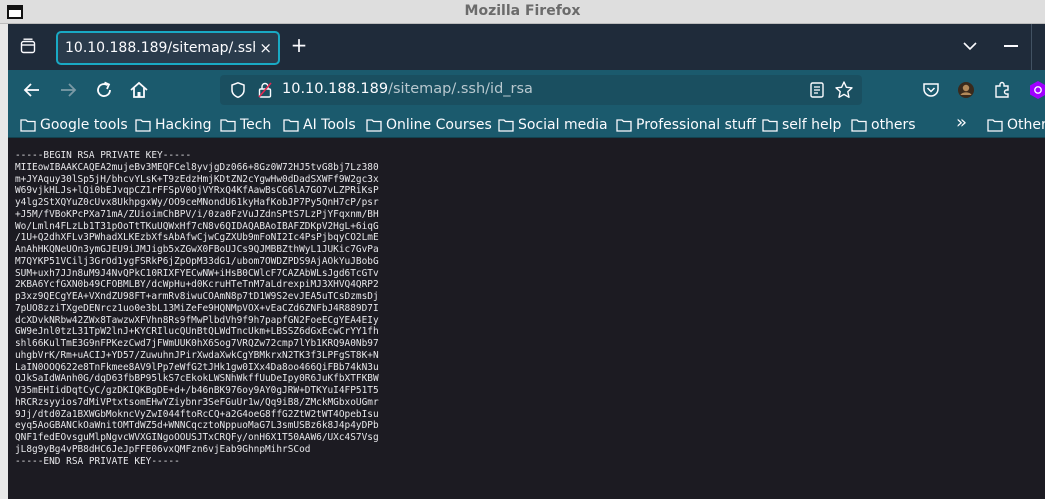 This screenshot has height=499, width=1045. Describe the element at coordinates (329, 125) in the screenshot. I see `bookmark-label: AI Tools` at that location.